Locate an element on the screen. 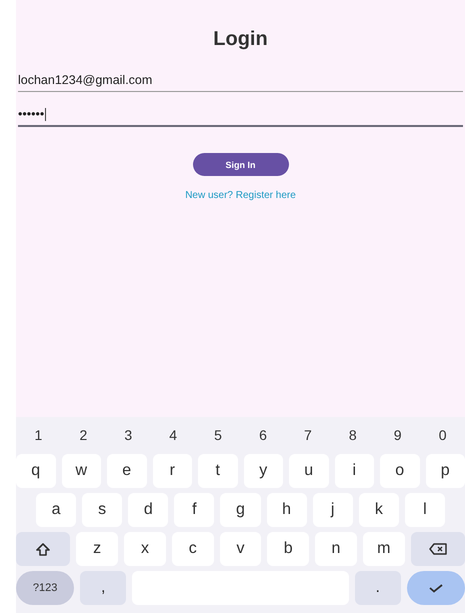 The width and height of the screenshot is (465, 613). number-key: 4 is located at coordinates (173, 435).